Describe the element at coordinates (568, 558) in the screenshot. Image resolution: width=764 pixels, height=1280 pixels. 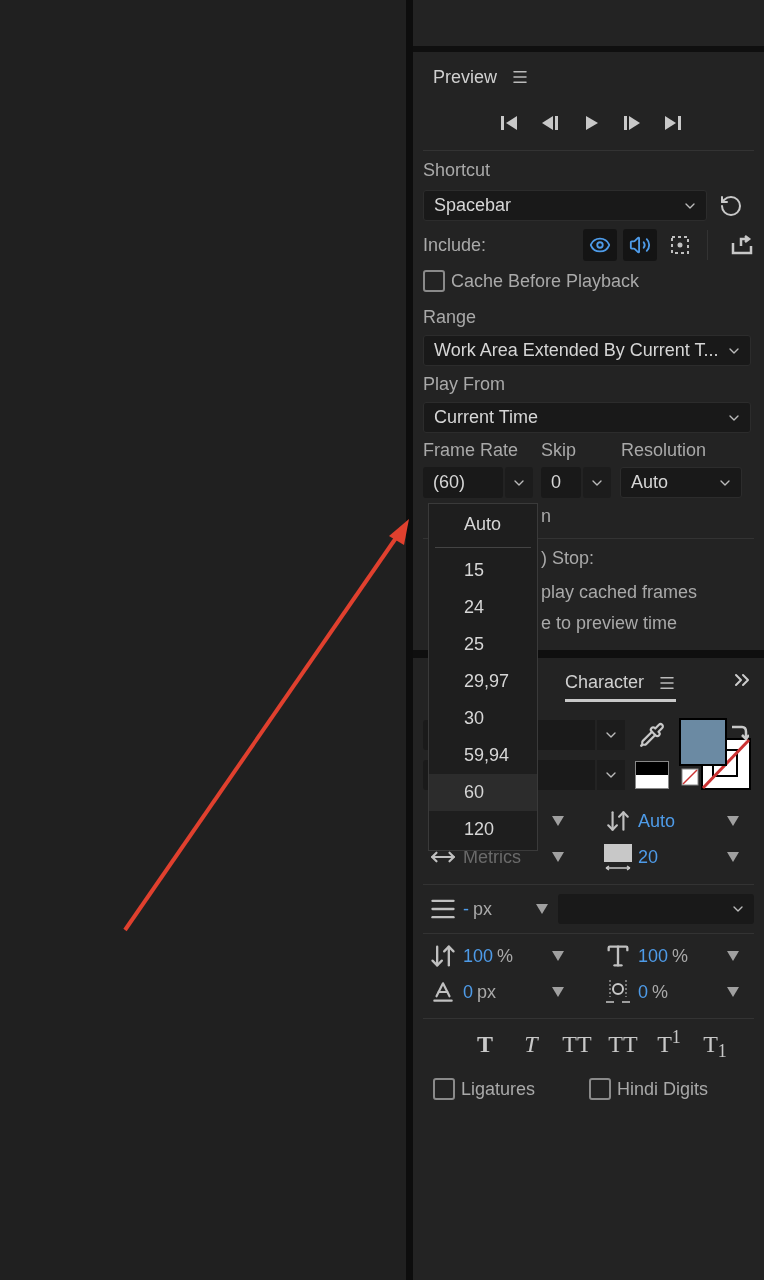
I see `option-text: ) Stop:` at that location.